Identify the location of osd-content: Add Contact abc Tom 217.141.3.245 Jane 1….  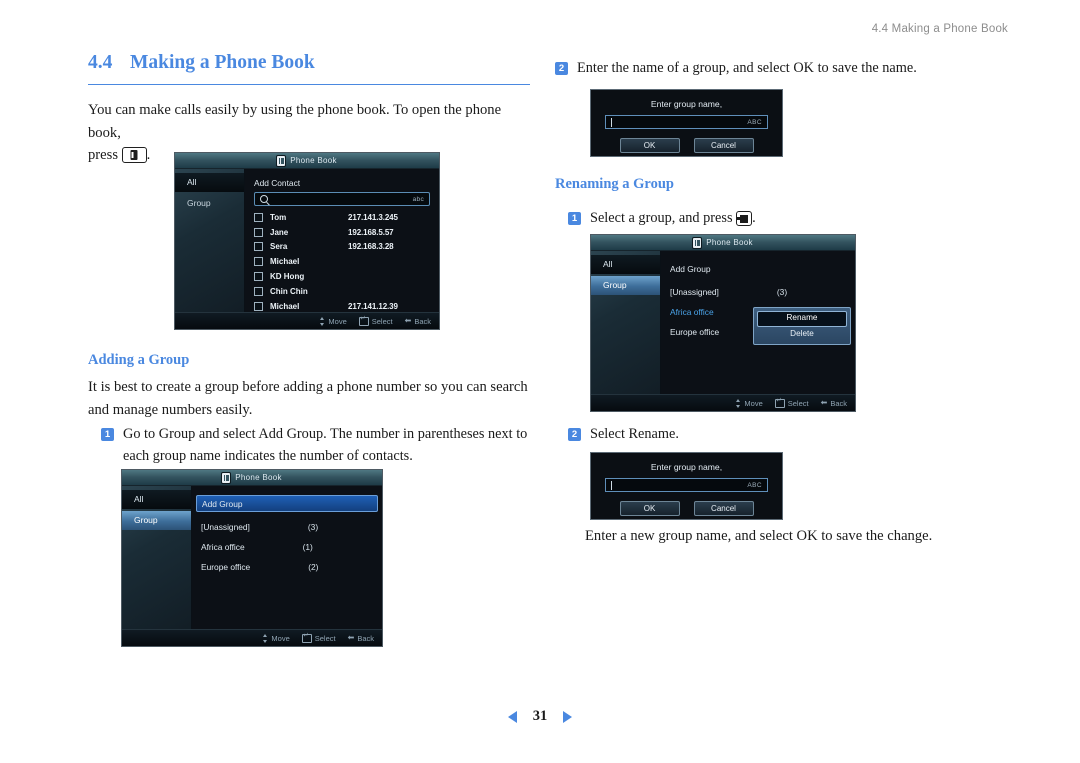
(342, 242).